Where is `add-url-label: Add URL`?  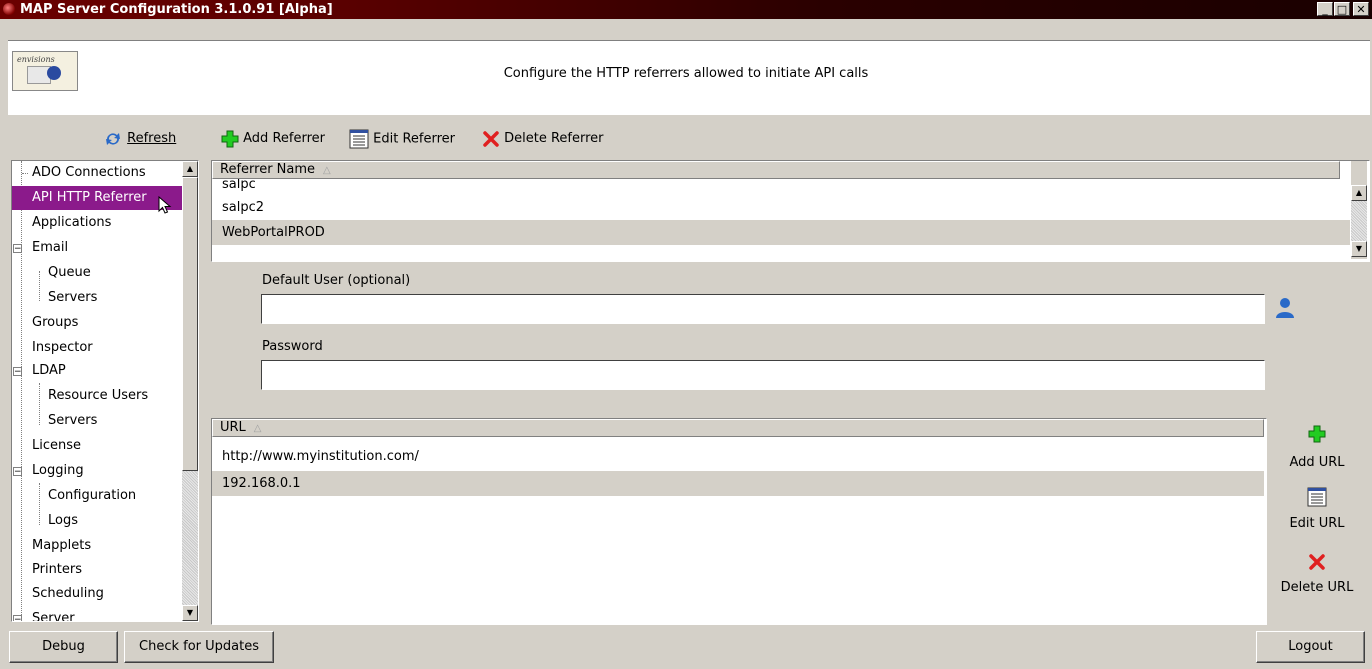
add-url-label: Add URL is located at coordinates (1317, 462).